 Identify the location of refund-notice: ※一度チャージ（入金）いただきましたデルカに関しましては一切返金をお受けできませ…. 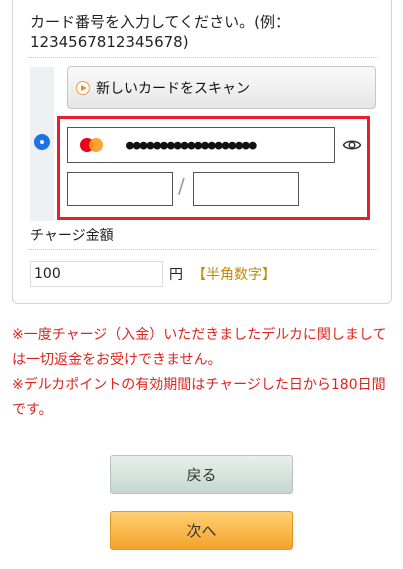
(199, 347).